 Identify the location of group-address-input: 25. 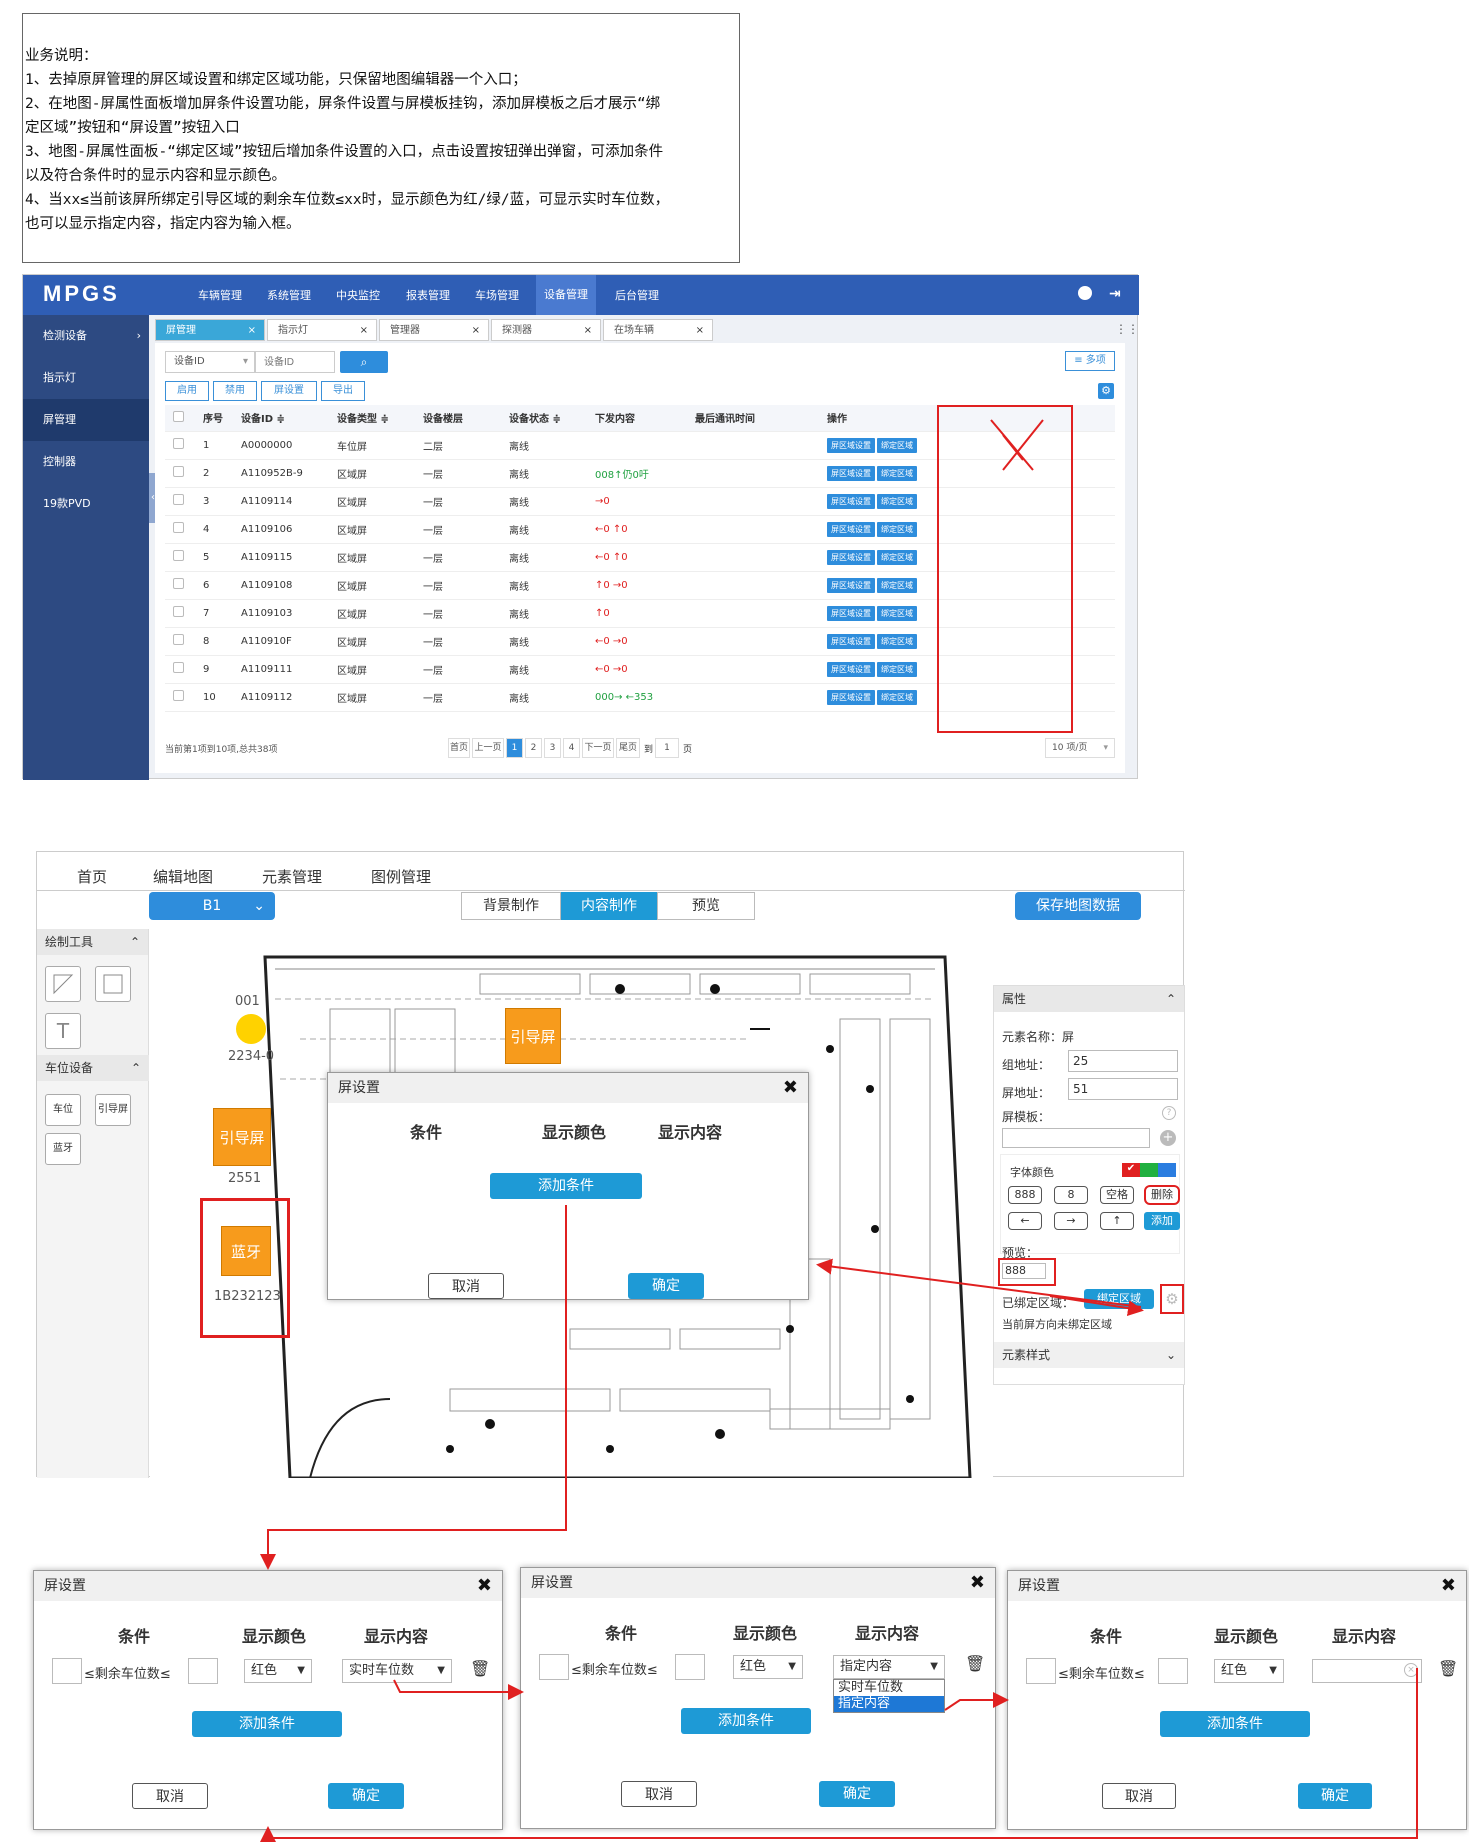
(1123, 1061).